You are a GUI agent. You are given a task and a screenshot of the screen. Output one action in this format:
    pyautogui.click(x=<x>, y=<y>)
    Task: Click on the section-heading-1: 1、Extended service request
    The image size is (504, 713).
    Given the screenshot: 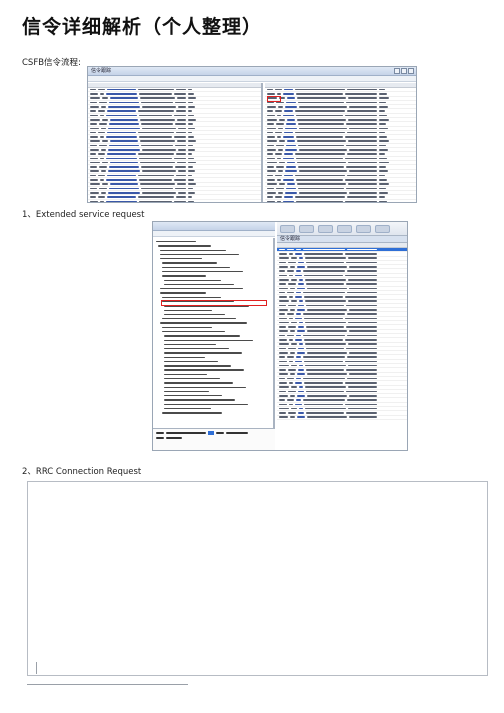 What is the action you would take?
    pyautogui.click(x=83, y=215)
    